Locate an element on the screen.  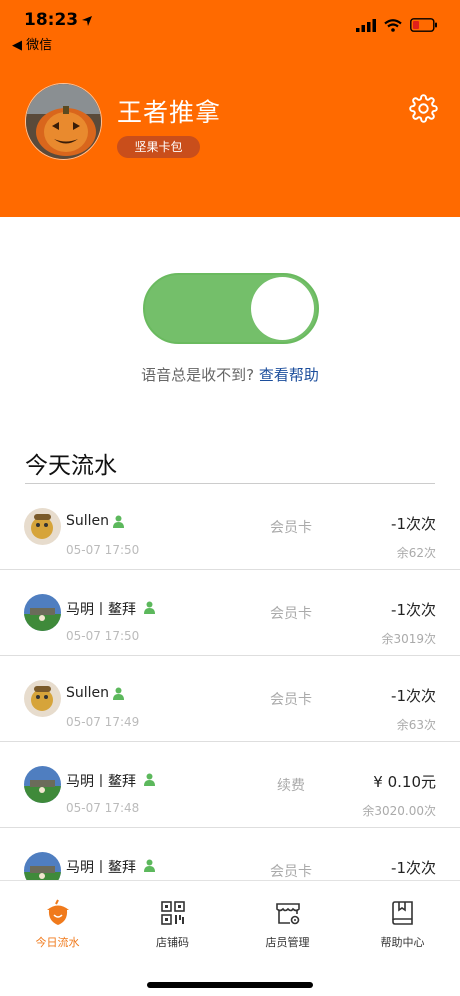
tab-staff-management: 店员管理 is located at coordinates (287, 921).